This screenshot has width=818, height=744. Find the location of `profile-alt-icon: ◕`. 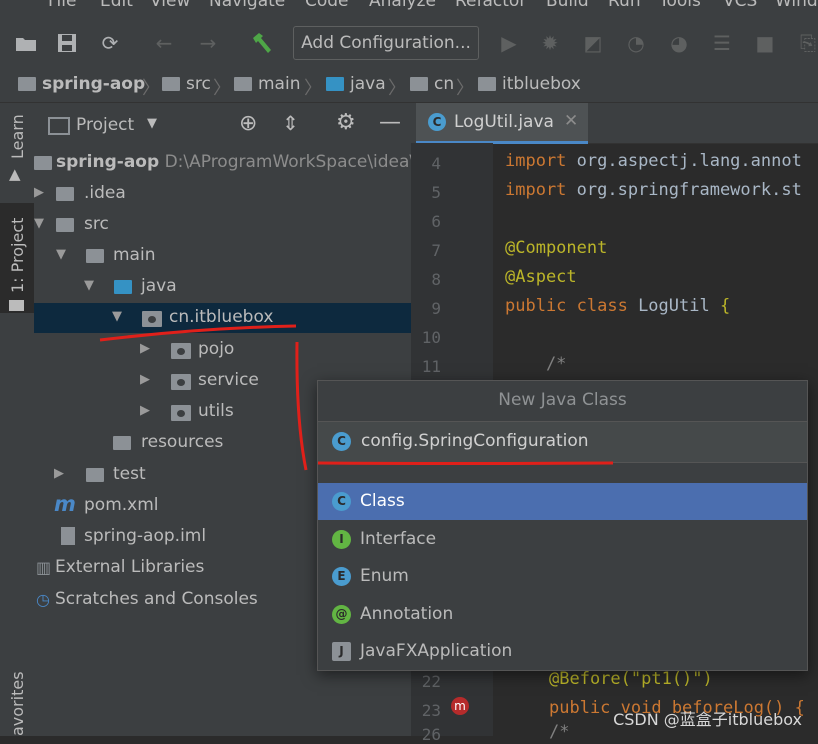

profile-alt-icon: ◕ is located at coordinates (679, 43).